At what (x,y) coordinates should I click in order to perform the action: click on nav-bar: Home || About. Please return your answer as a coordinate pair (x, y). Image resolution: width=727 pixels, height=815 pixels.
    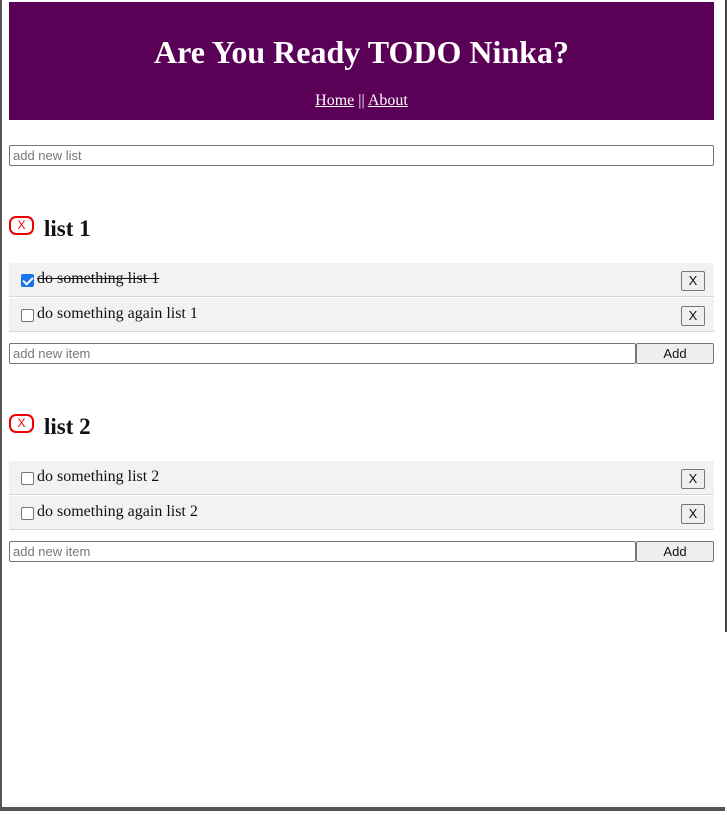
    Looking at the image, I should click on (361, 101).